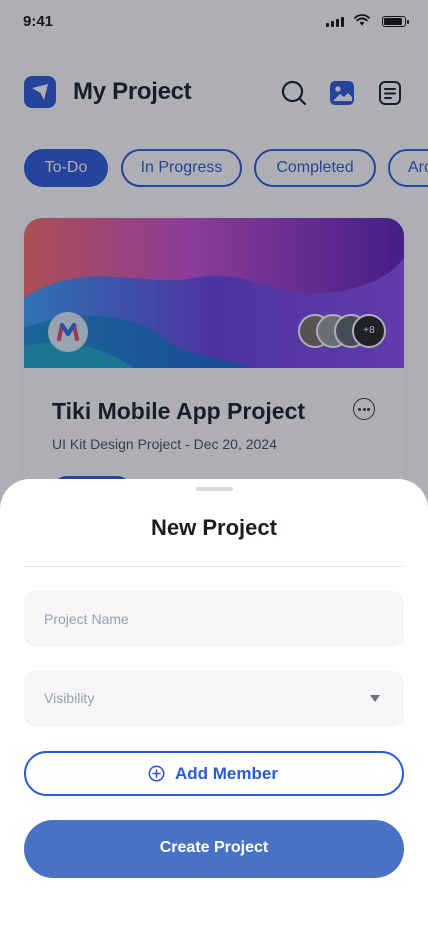 This screenshot has height=926, width=428. I want to click on add-circle-icon, so click(156, 773).